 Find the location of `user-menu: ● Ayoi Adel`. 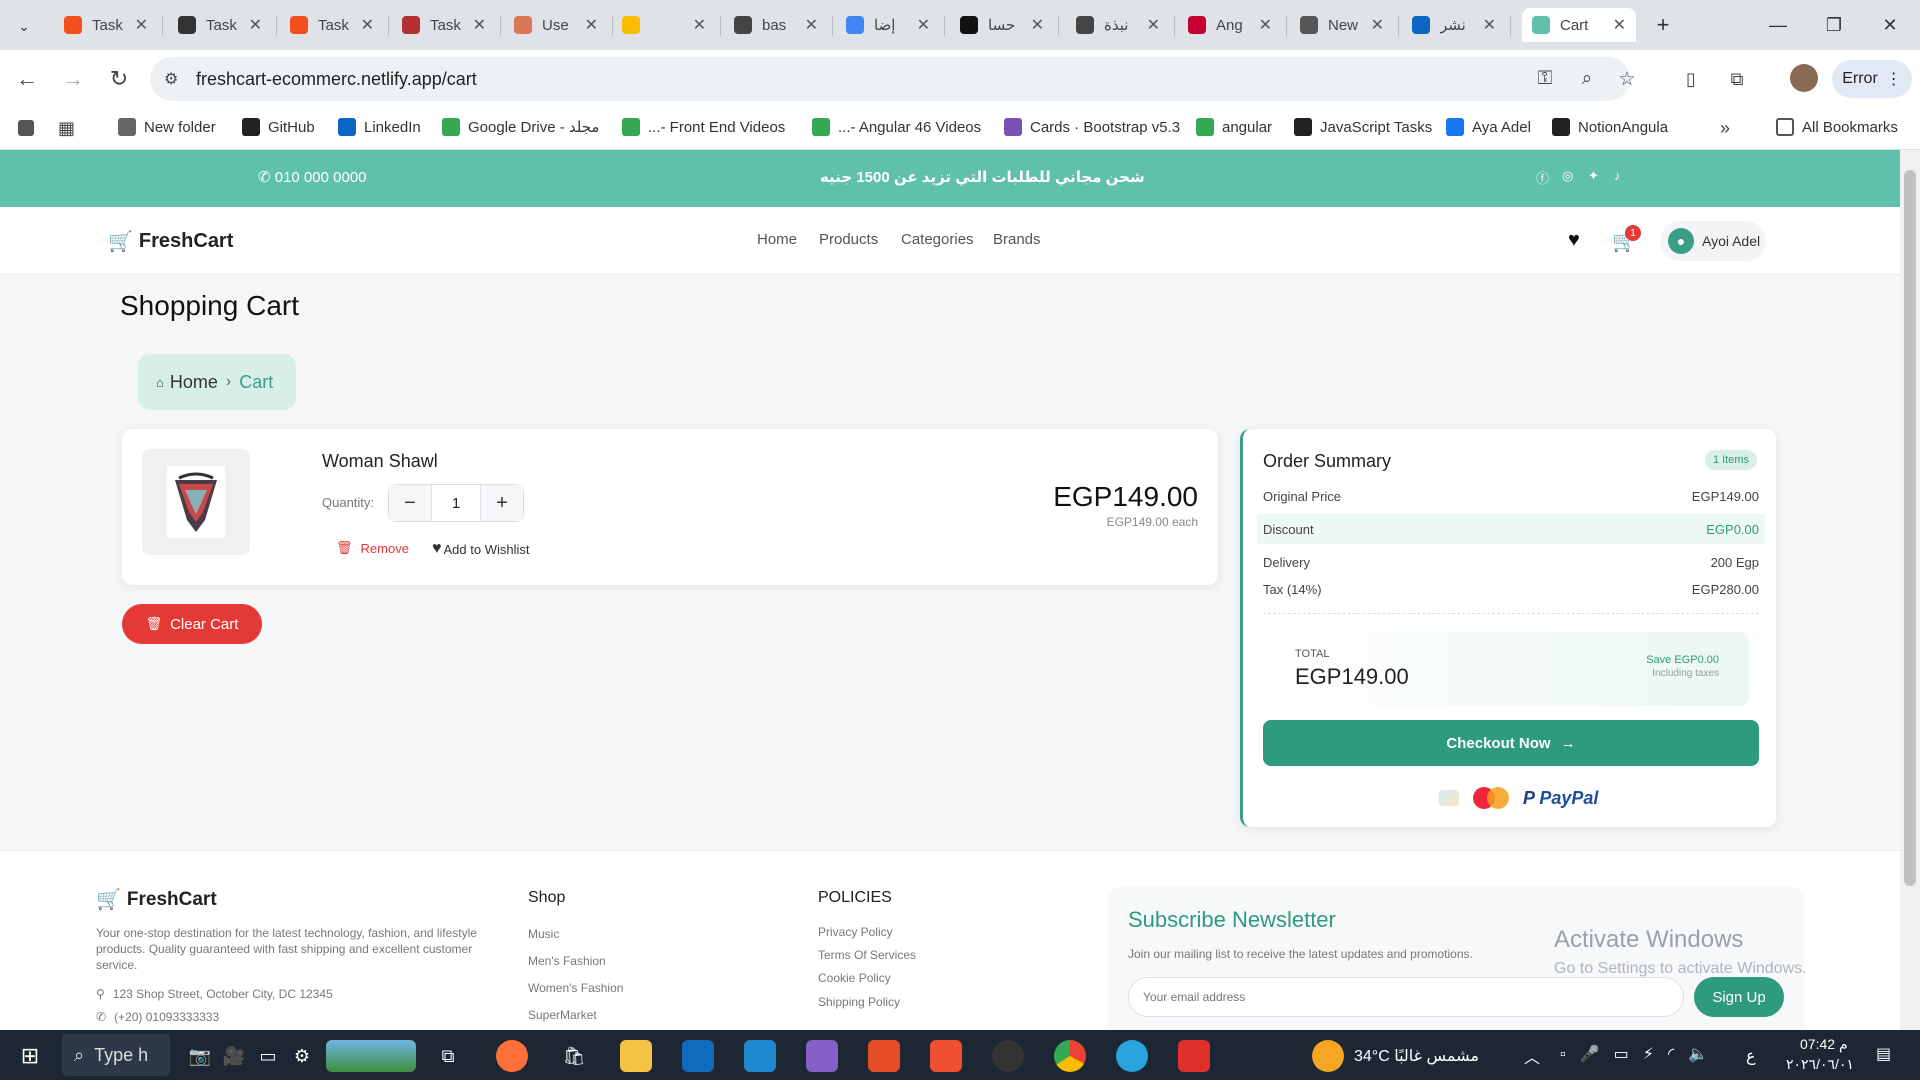

user-menu: ● Ayoi Adel is located at coordinates (1713, 241).